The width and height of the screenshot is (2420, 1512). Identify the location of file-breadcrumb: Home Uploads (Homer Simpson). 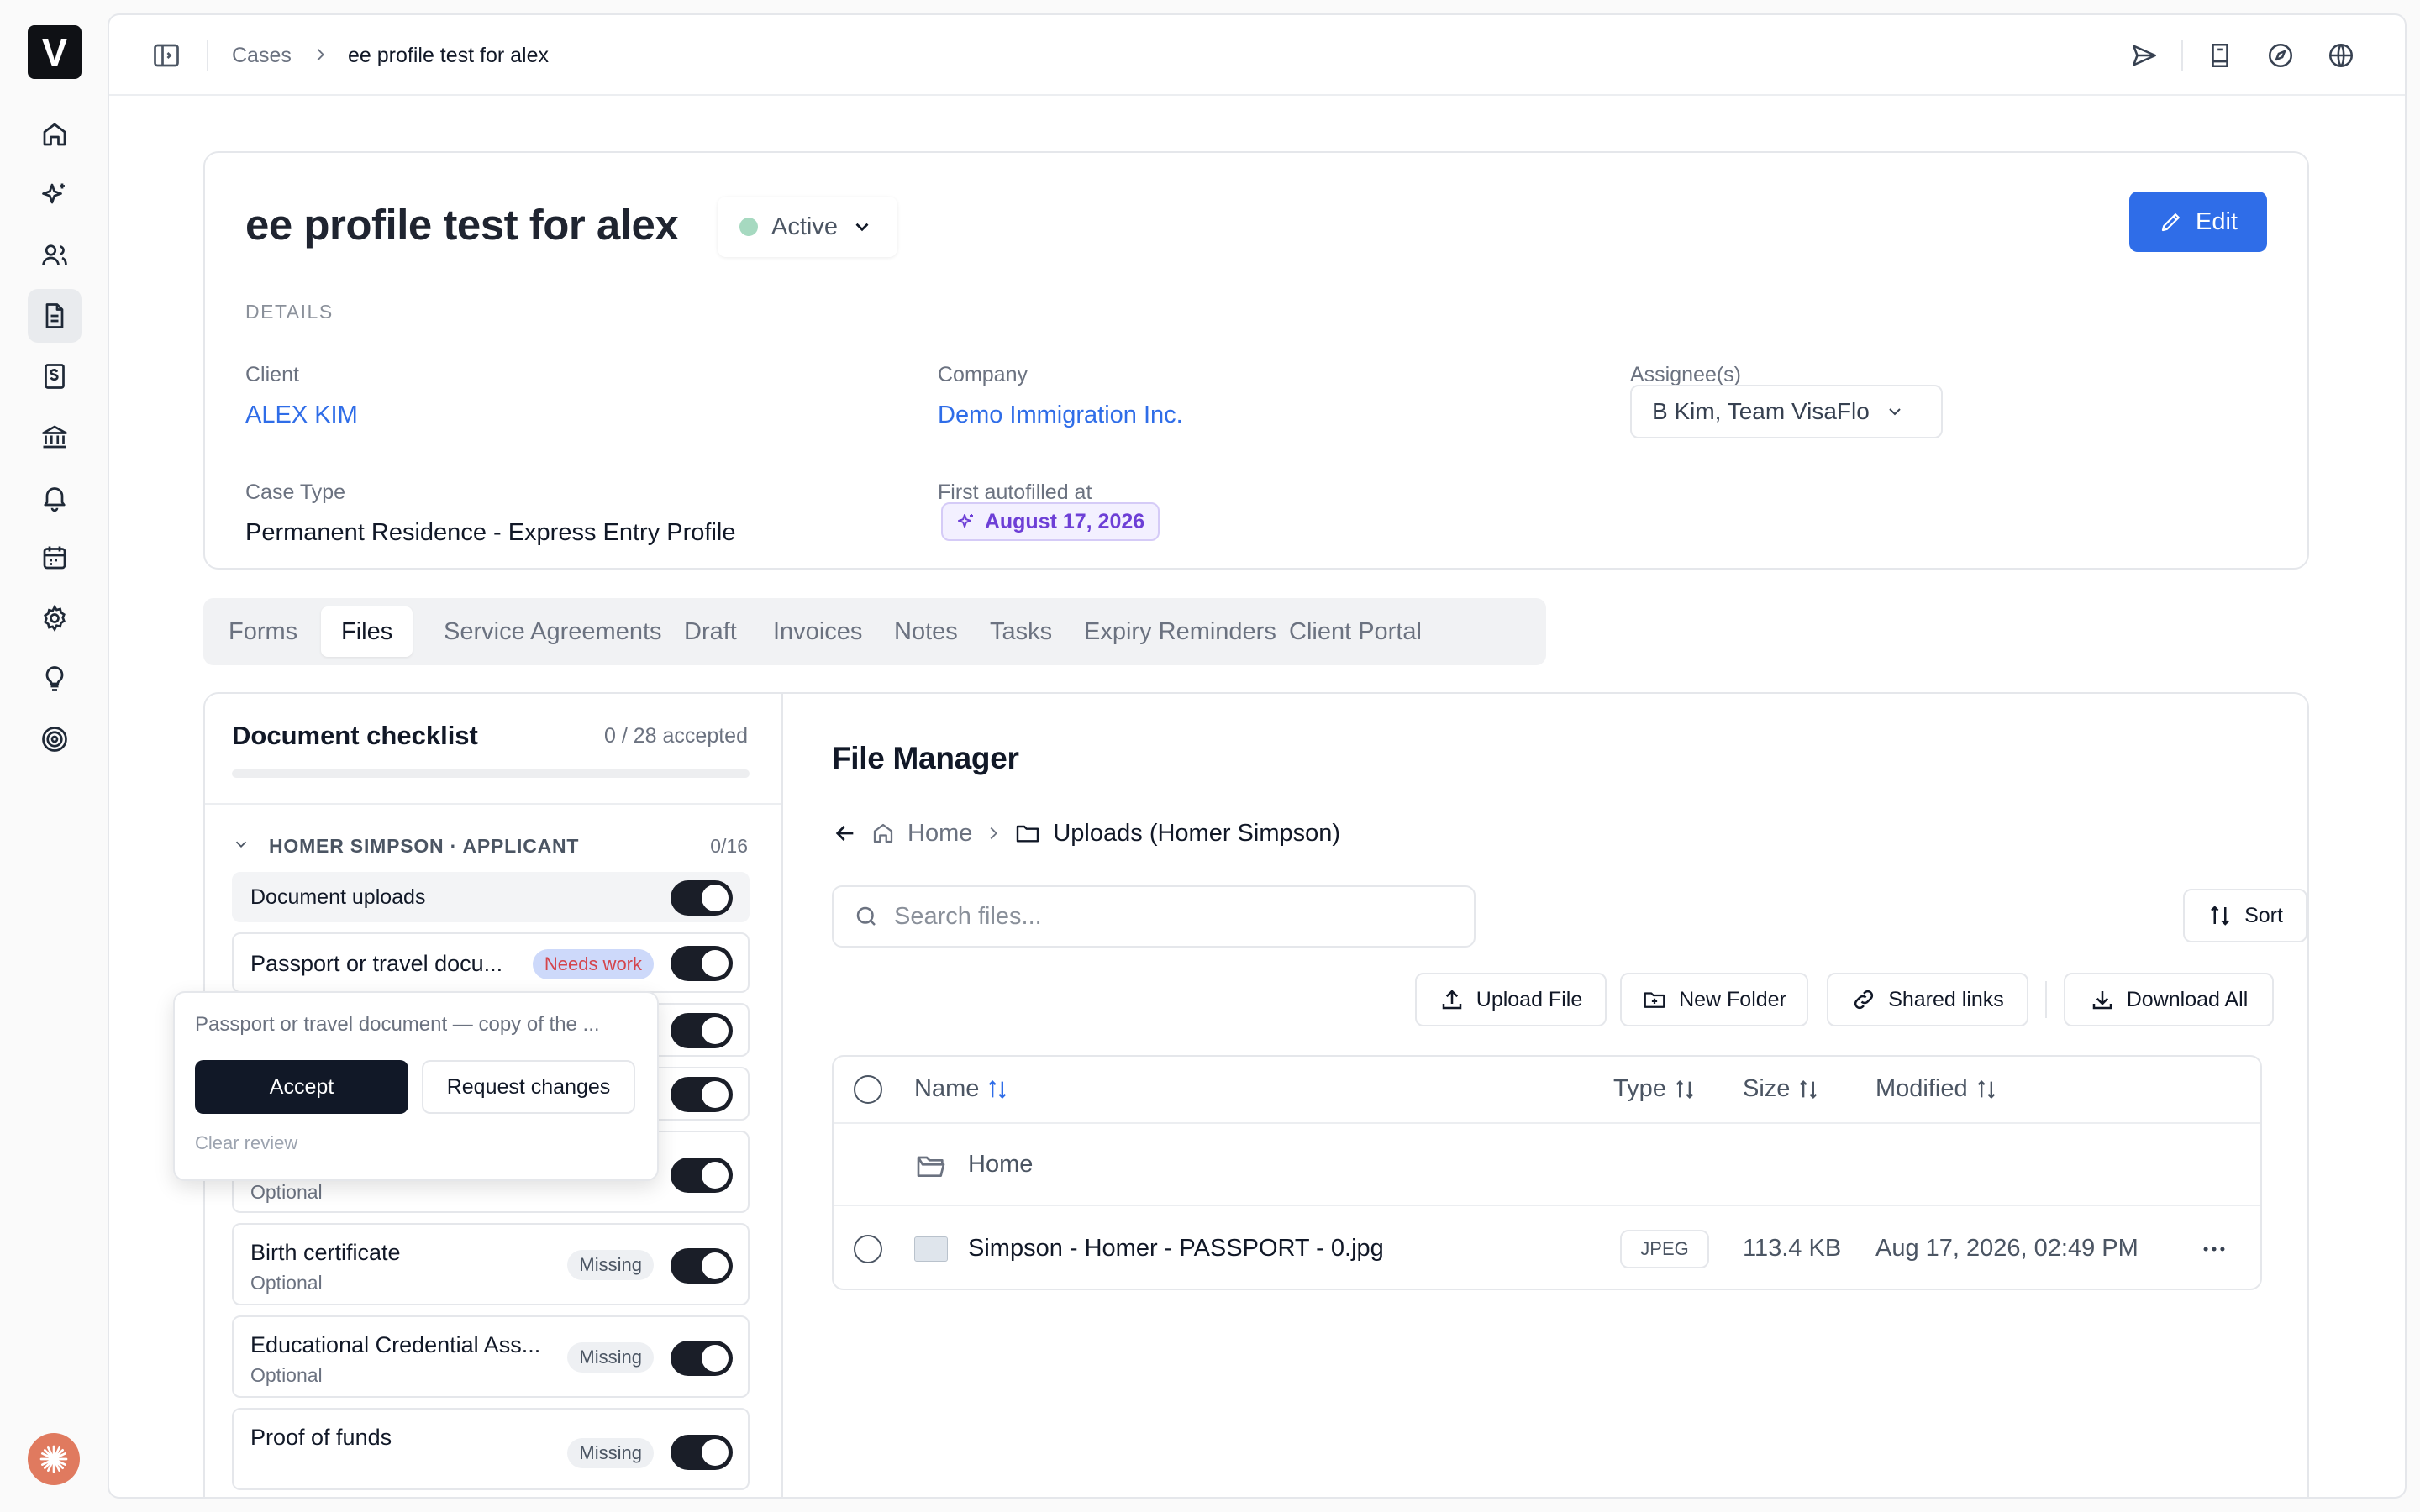
(1086, 833).